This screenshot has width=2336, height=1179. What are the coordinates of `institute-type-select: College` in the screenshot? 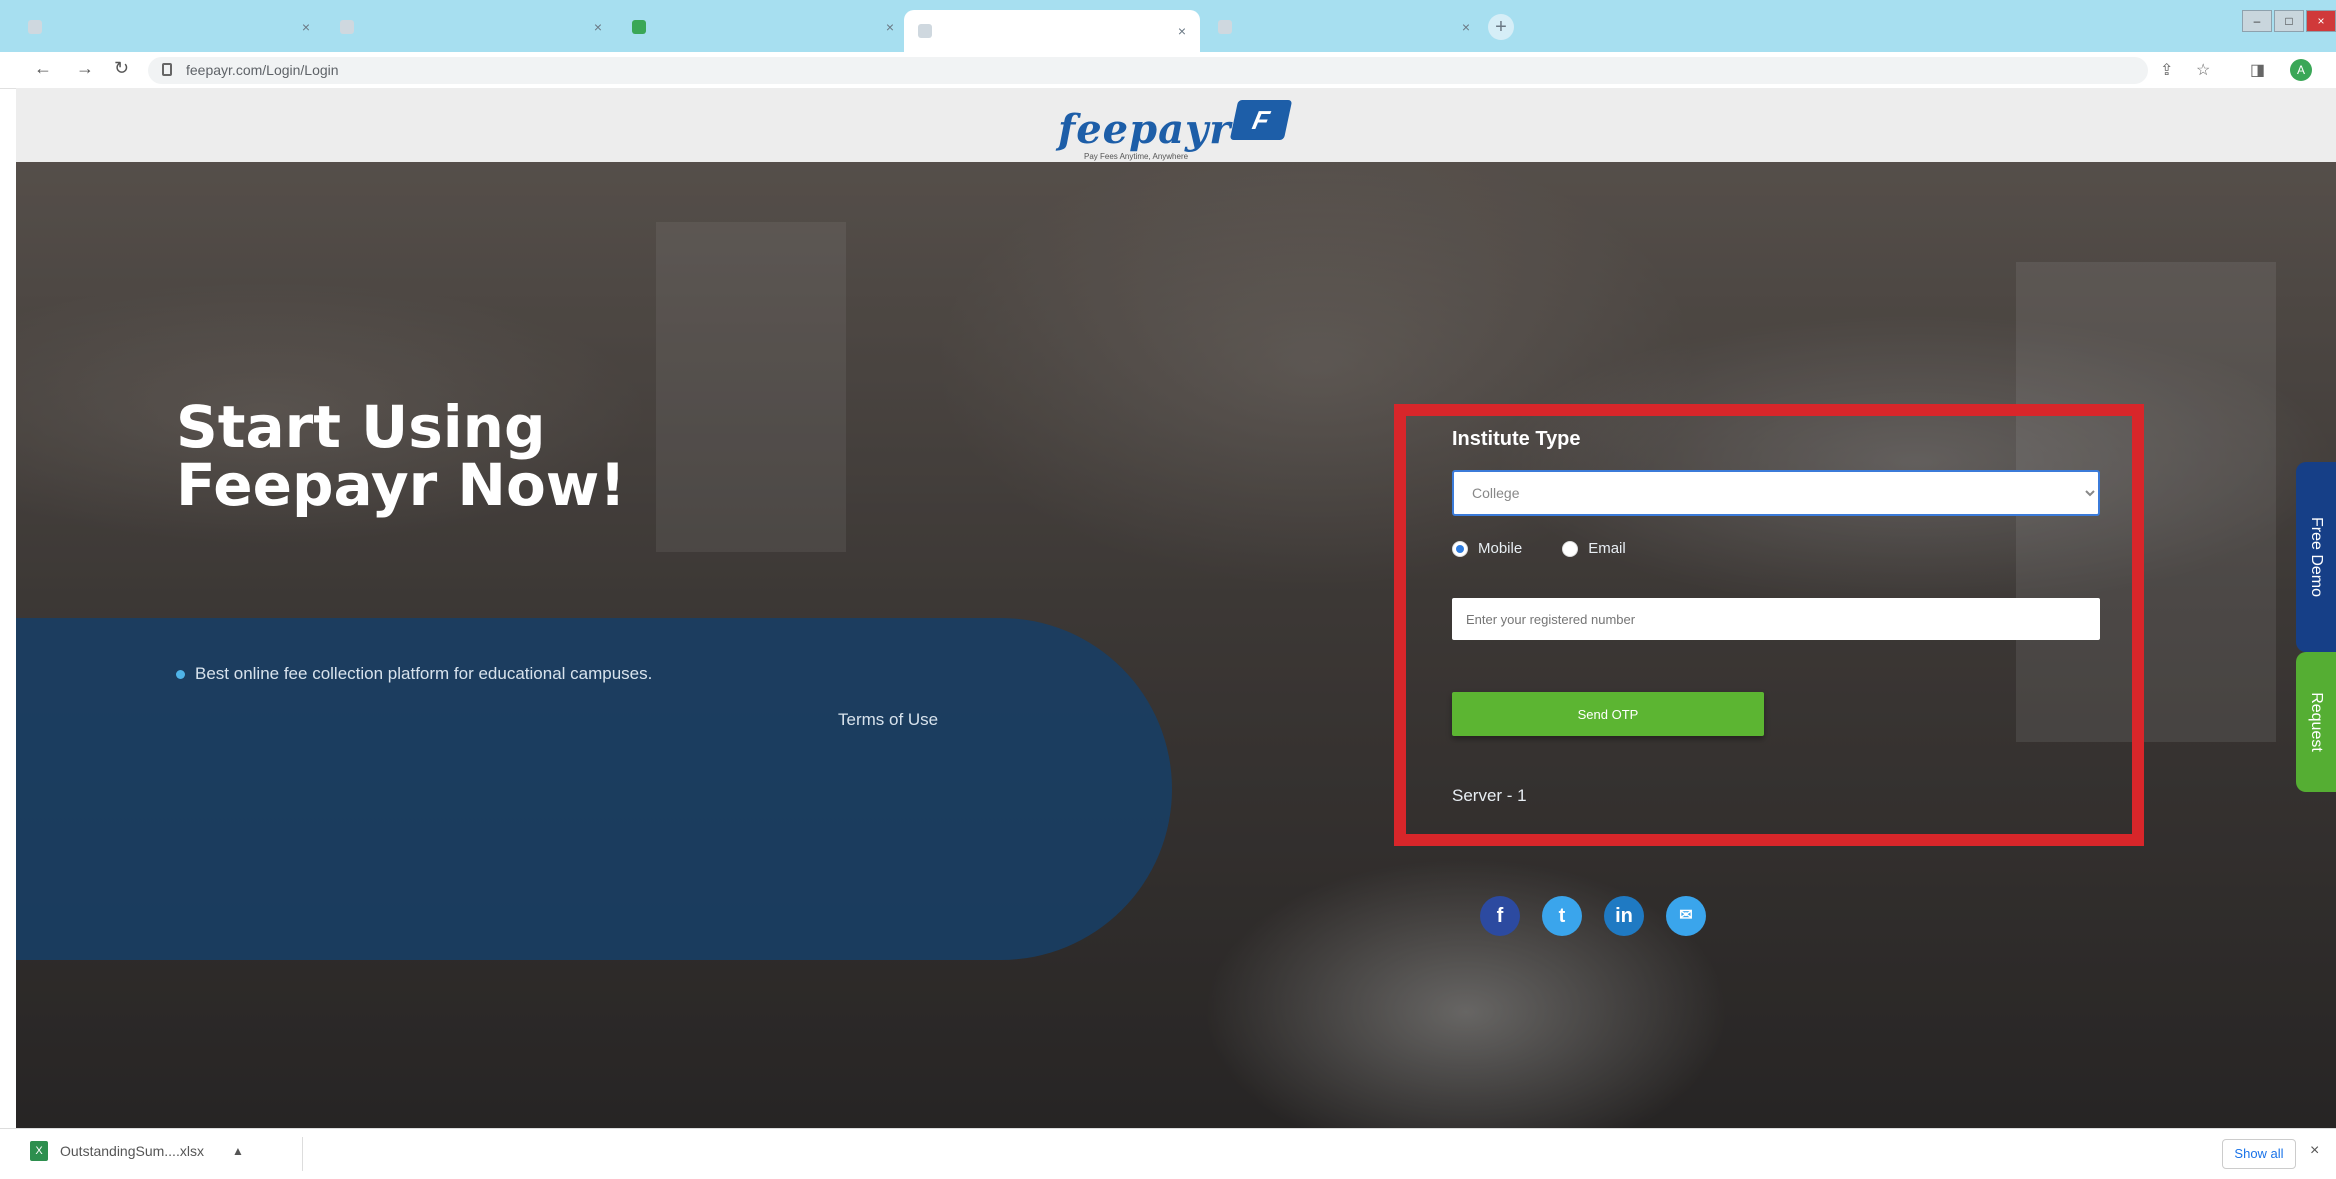 It's located at (1776, 493).